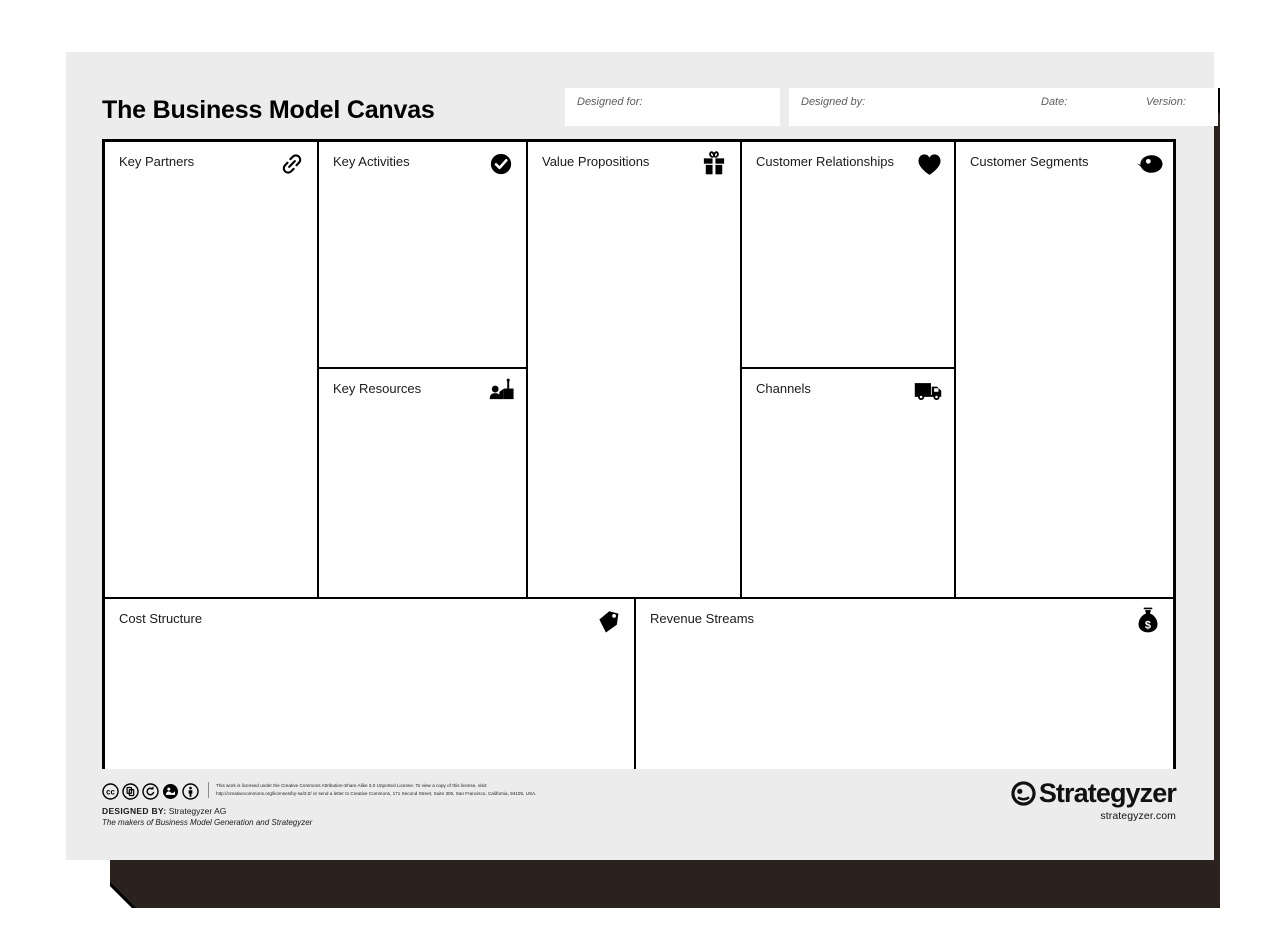  What do you see at coordinates (1023, 793) in the screenshot?
I see `strategyzer-logo-icon` at bounding box center [1023, 793].